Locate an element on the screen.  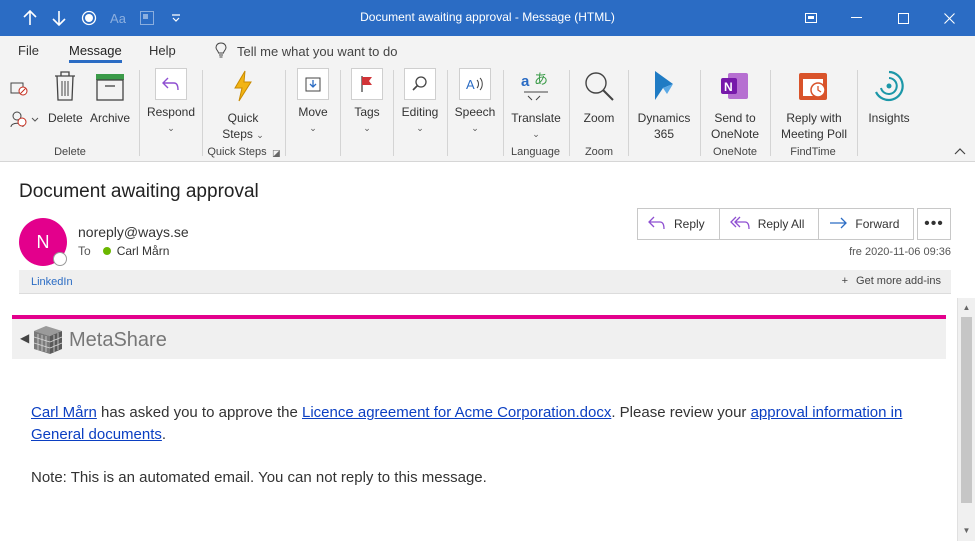
reply-with-meeting-poll-button: Reply with Meeting Poll is located at coordinates (814, 106).